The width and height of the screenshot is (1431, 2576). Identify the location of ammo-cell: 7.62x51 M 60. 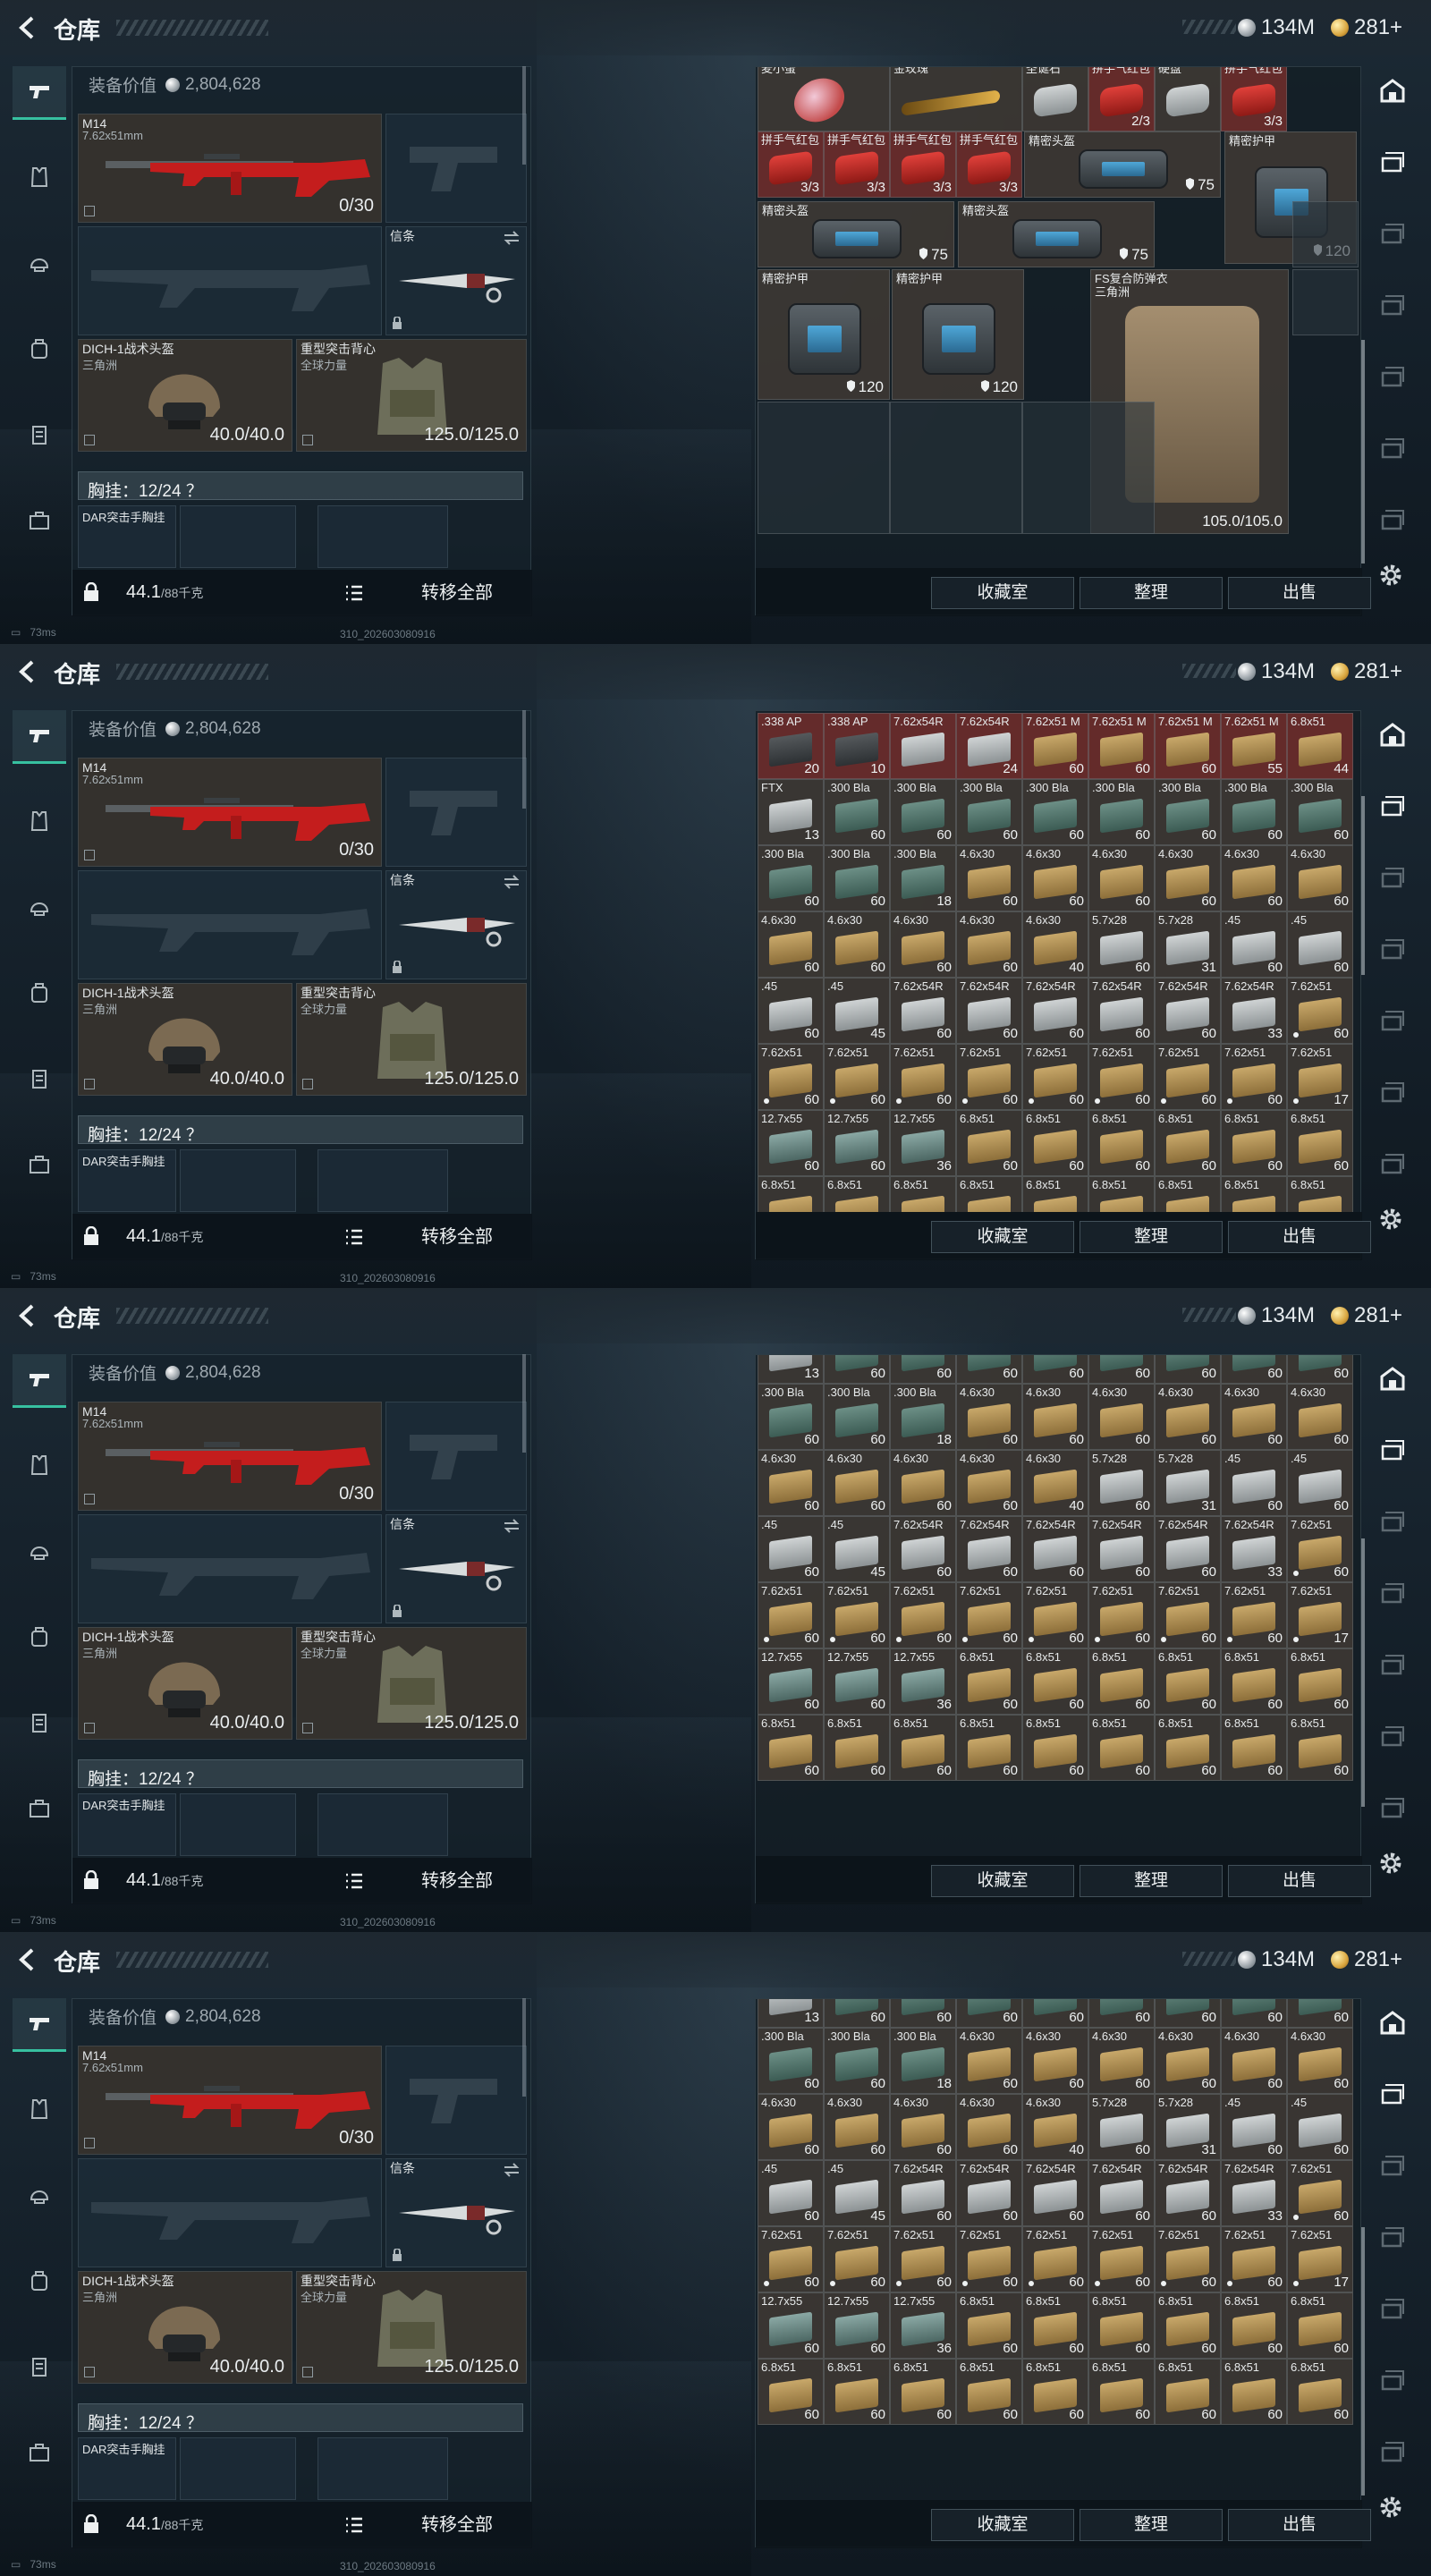
(1122, 746).